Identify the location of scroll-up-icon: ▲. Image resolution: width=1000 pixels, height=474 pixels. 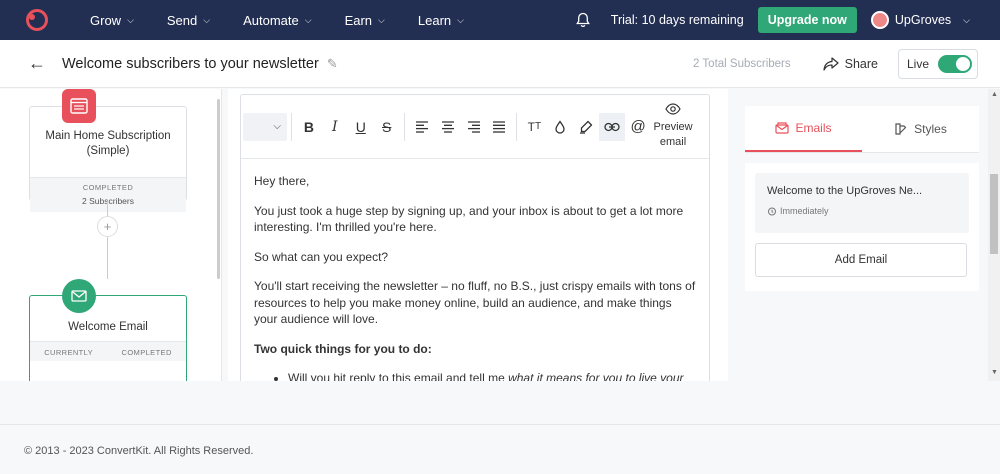
(994, 94).